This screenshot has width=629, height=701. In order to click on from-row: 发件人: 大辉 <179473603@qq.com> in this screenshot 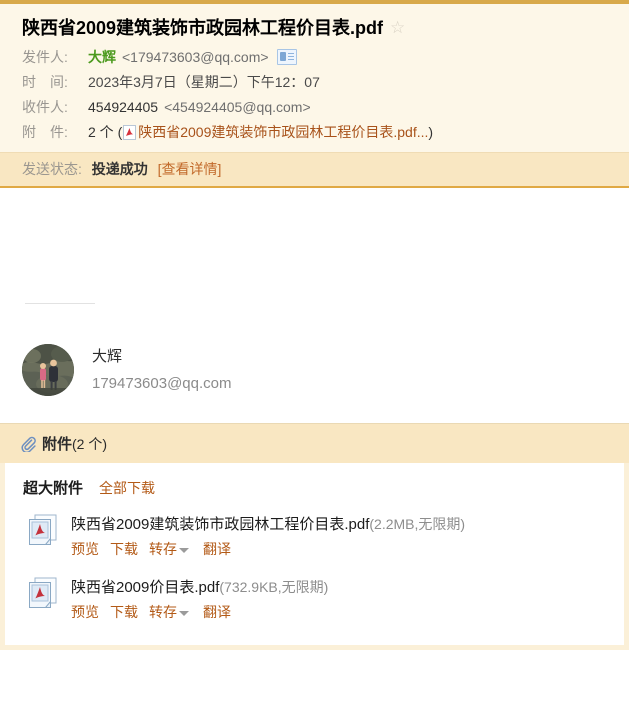, I will do `click(314, 57)`.